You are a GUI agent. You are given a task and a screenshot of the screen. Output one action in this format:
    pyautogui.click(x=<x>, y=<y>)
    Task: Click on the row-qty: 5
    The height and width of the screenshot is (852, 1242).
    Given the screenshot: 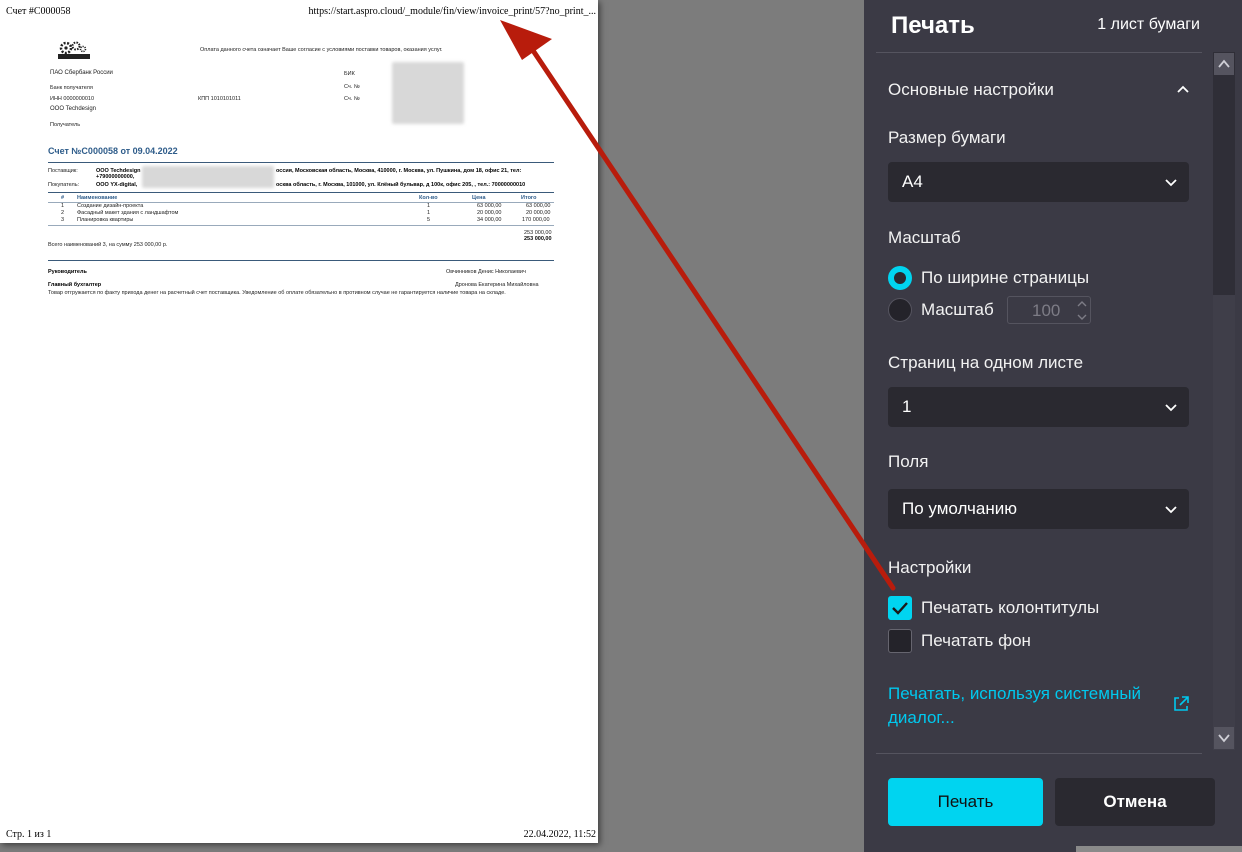 What is the action you would take?
    pyautogui.click(x=429, y=220)
    